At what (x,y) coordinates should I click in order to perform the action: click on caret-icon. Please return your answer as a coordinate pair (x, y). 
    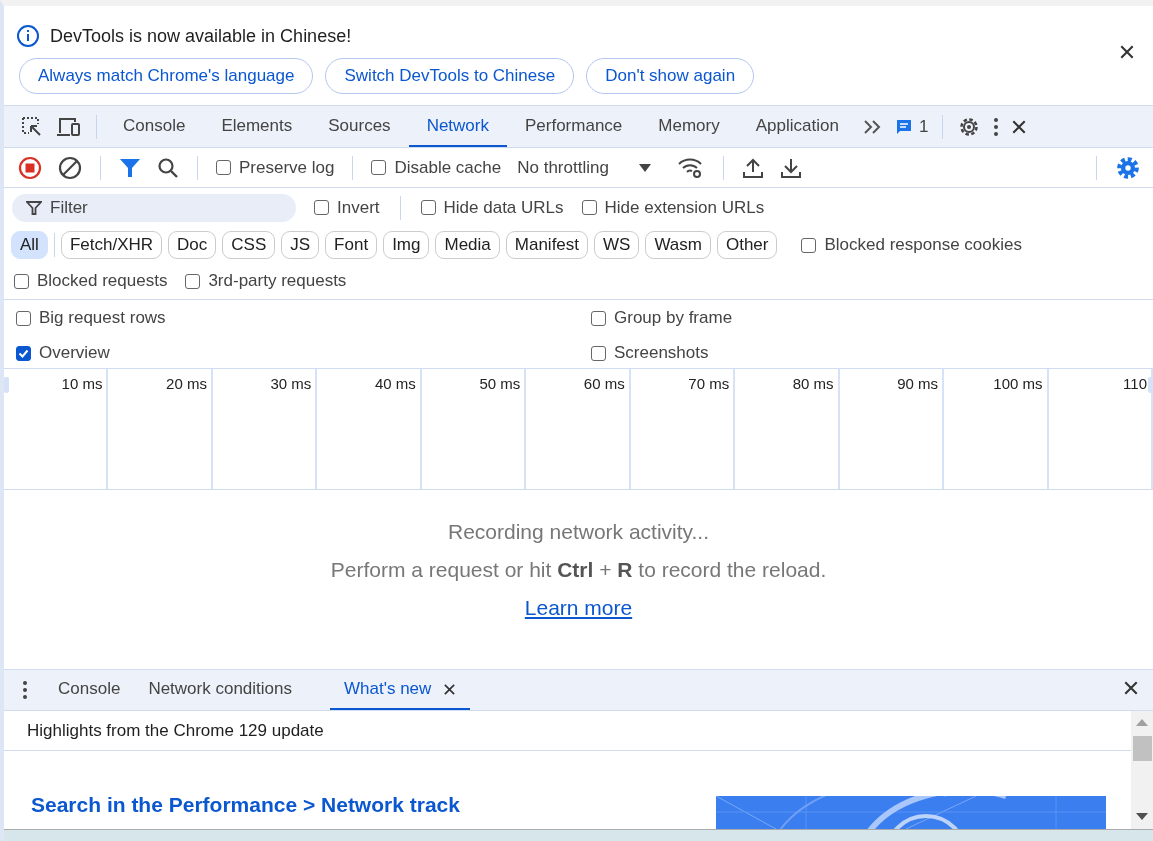
    Looking at the image, I should click on (644, 167).